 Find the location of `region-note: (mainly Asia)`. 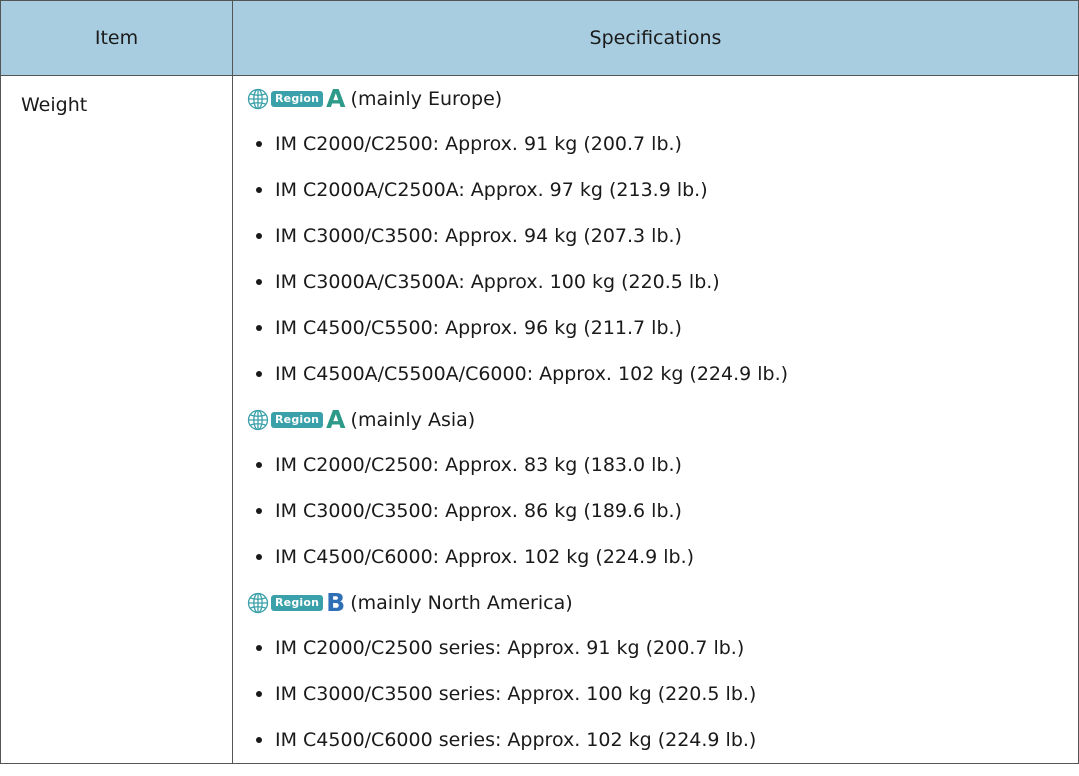

region-note: (mainly Asia) is located at coordinates (413, 419).